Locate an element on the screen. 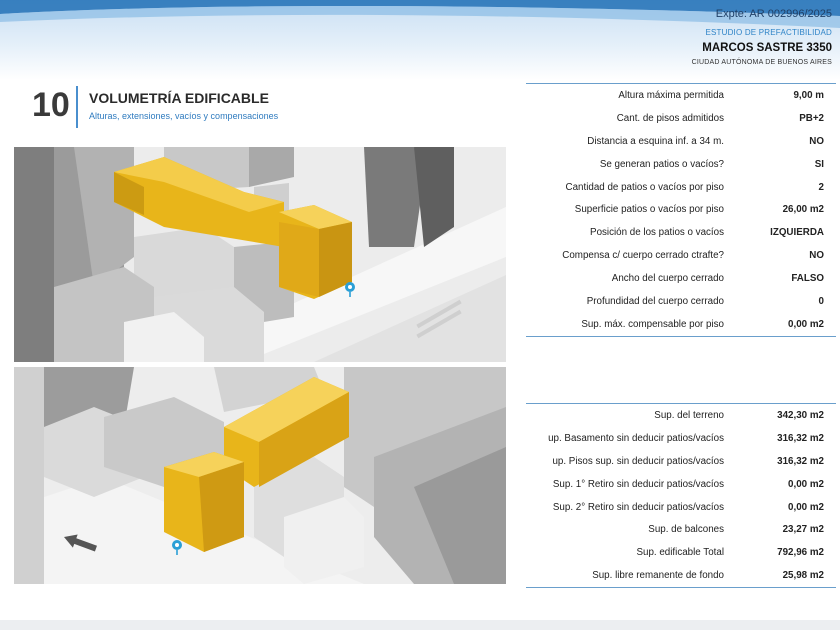  table-row: Ancho del cuerpo cerrado FALSO is located at coordinates (681, 278).